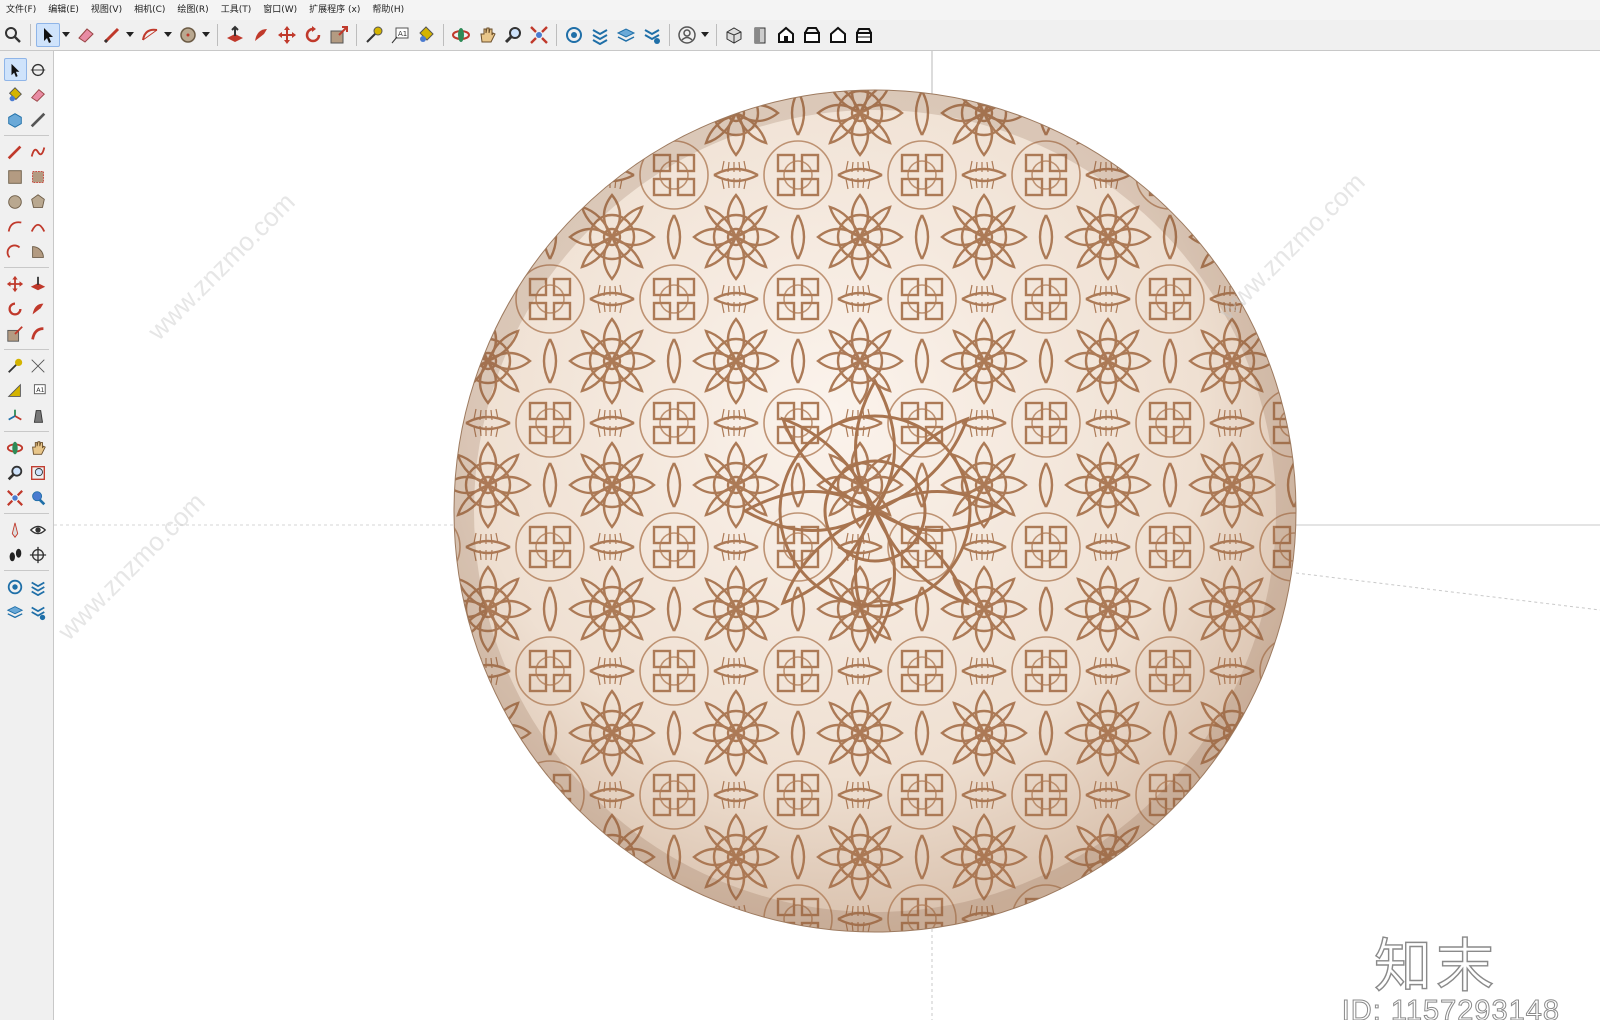  What do you see at coordinates (15, 554) in the screenshot?
I see `walk-icon` at bounding box center [15, 554].